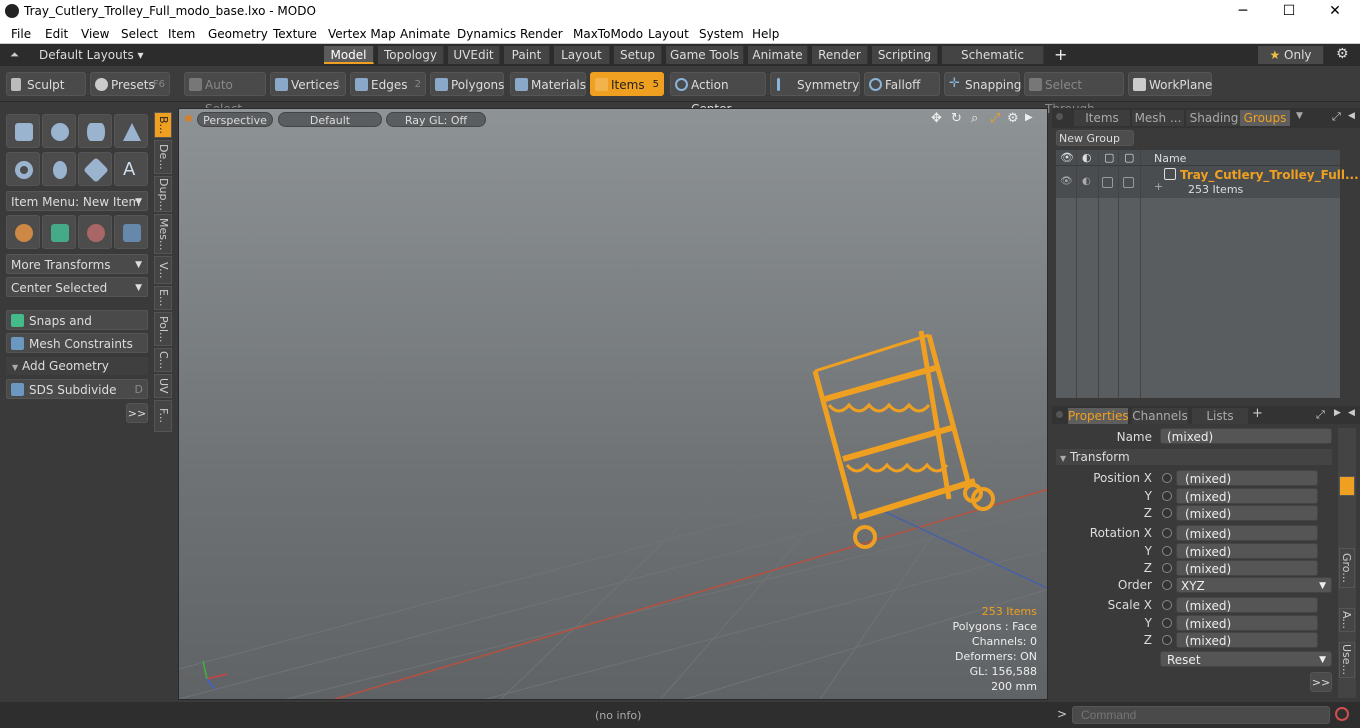 This screenshot has width=1360, height=728. Describe the element at coordinates (14, 55) in the screenshot. I see `layouts-expand-icon: ⏶` at that location.